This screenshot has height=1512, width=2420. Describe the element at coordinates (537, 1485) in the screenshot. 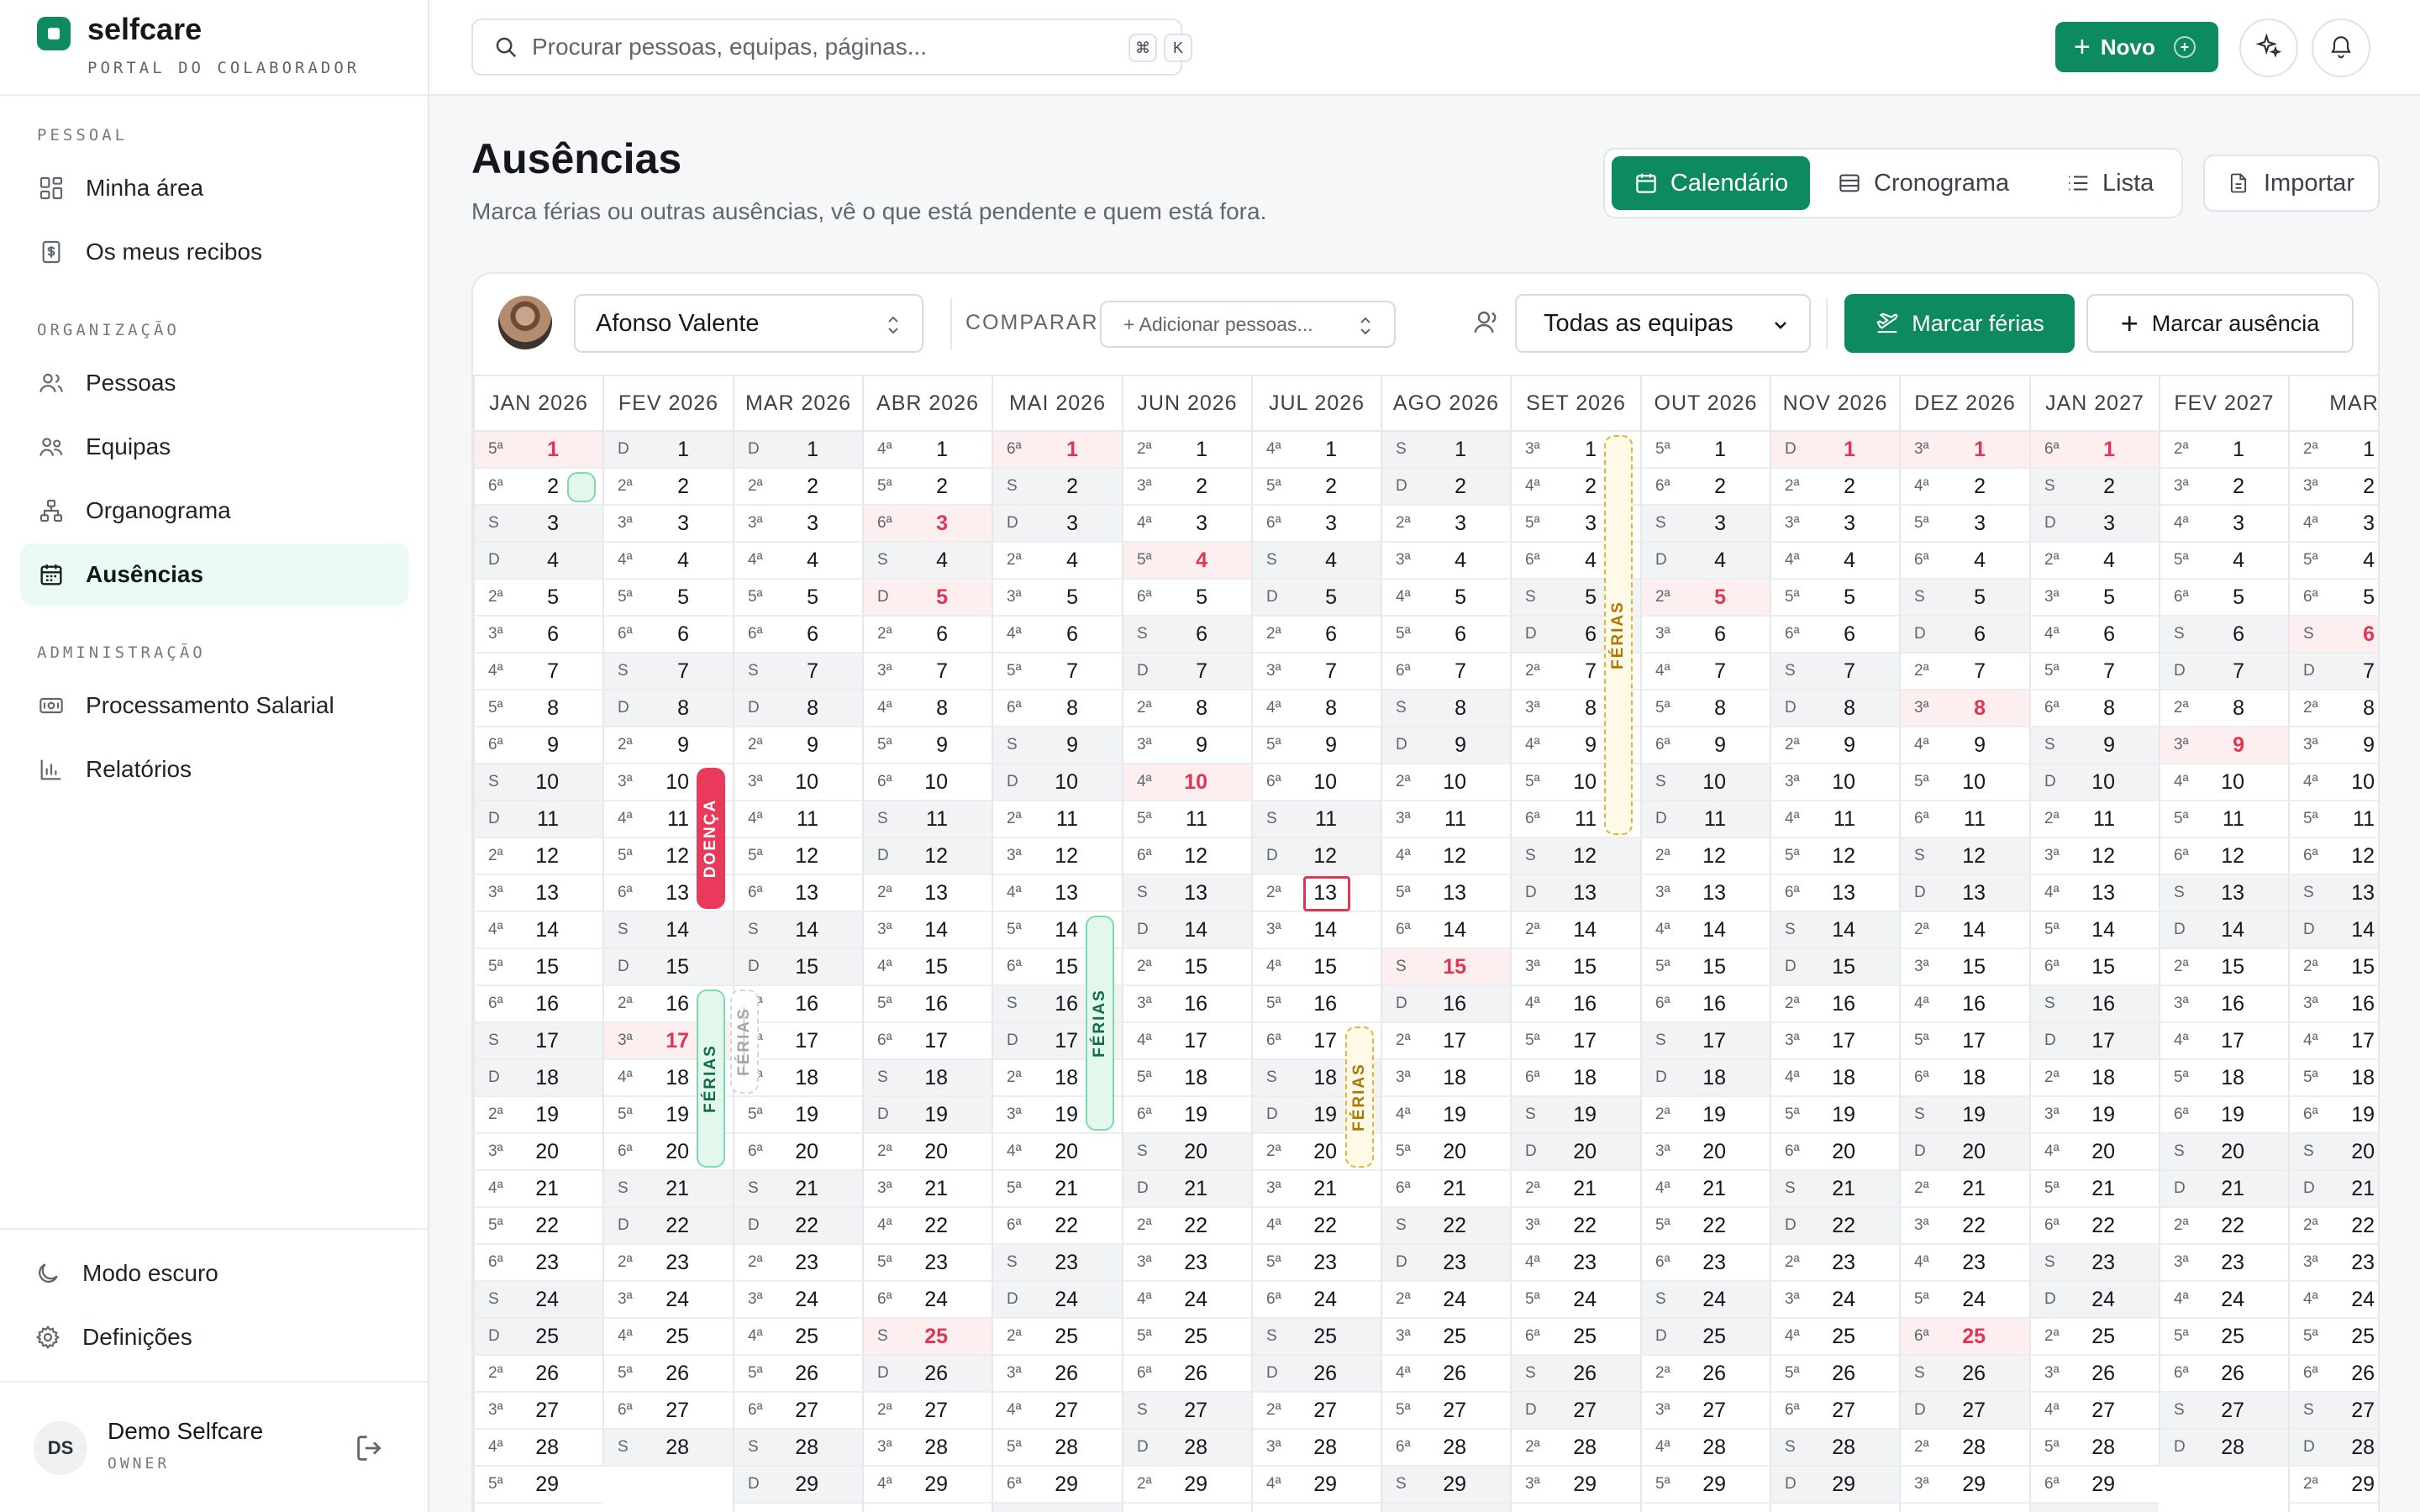

I see `calendar-day-cell: 5ª 29` at that location.